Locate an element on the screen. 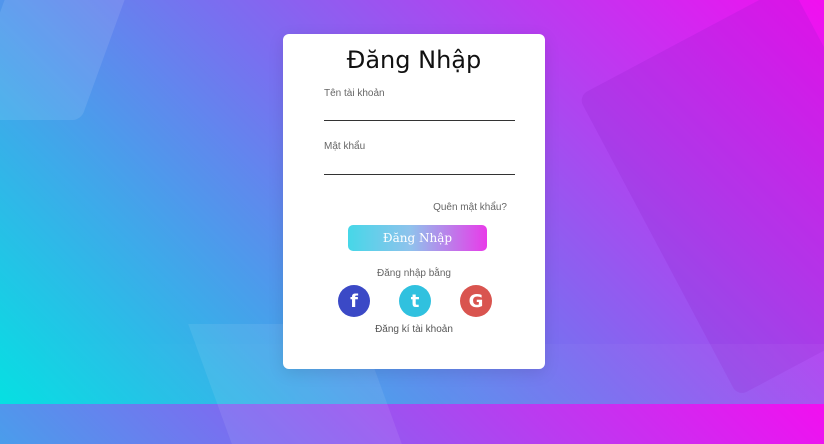 This screenshot has width=824, height=444. social-login-group: f t G is located at coordinates (415, 301).